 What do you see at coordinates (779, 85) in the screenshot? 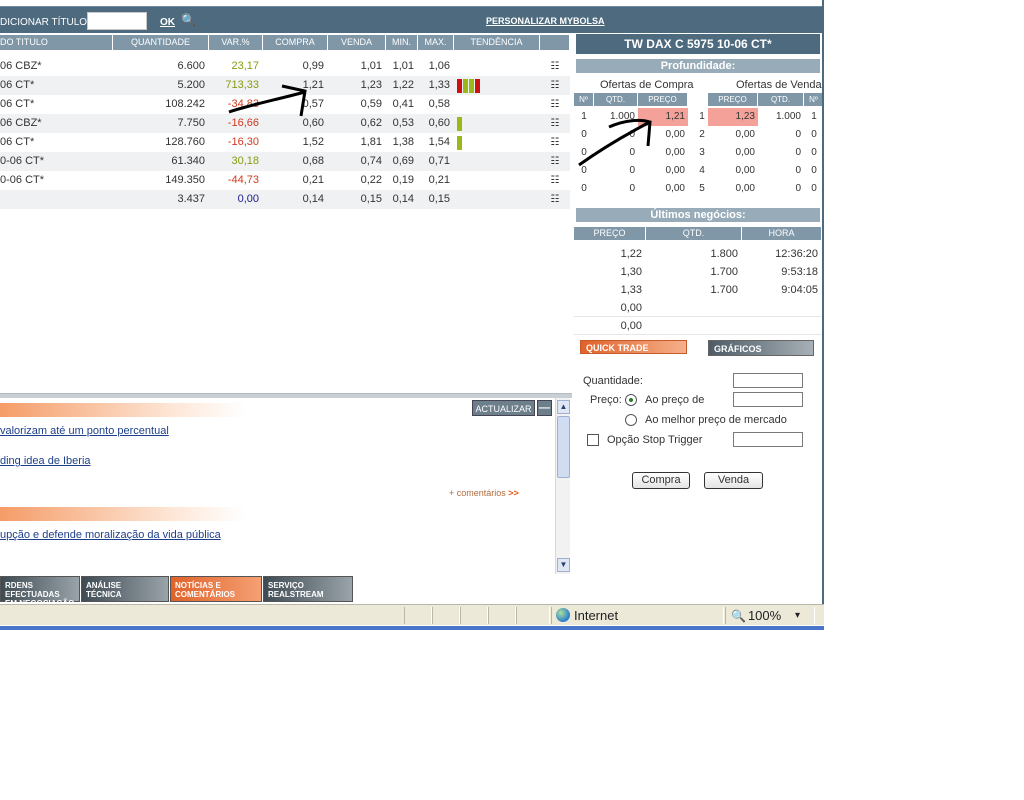
I see `sell-offers-label: Ofertas de Venda` at bounding box center [779, 85].